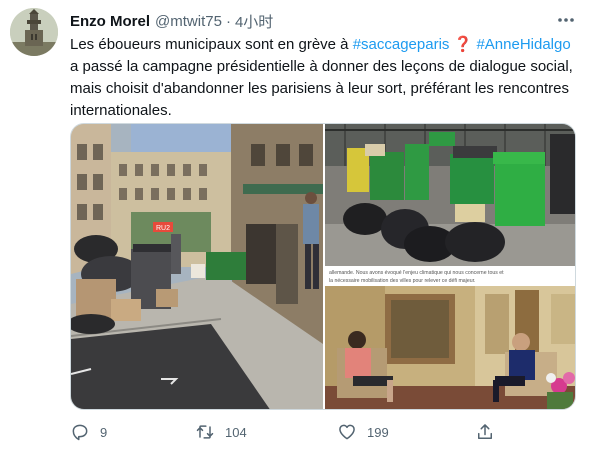  I want to click on more-icon, so click(566, 20).